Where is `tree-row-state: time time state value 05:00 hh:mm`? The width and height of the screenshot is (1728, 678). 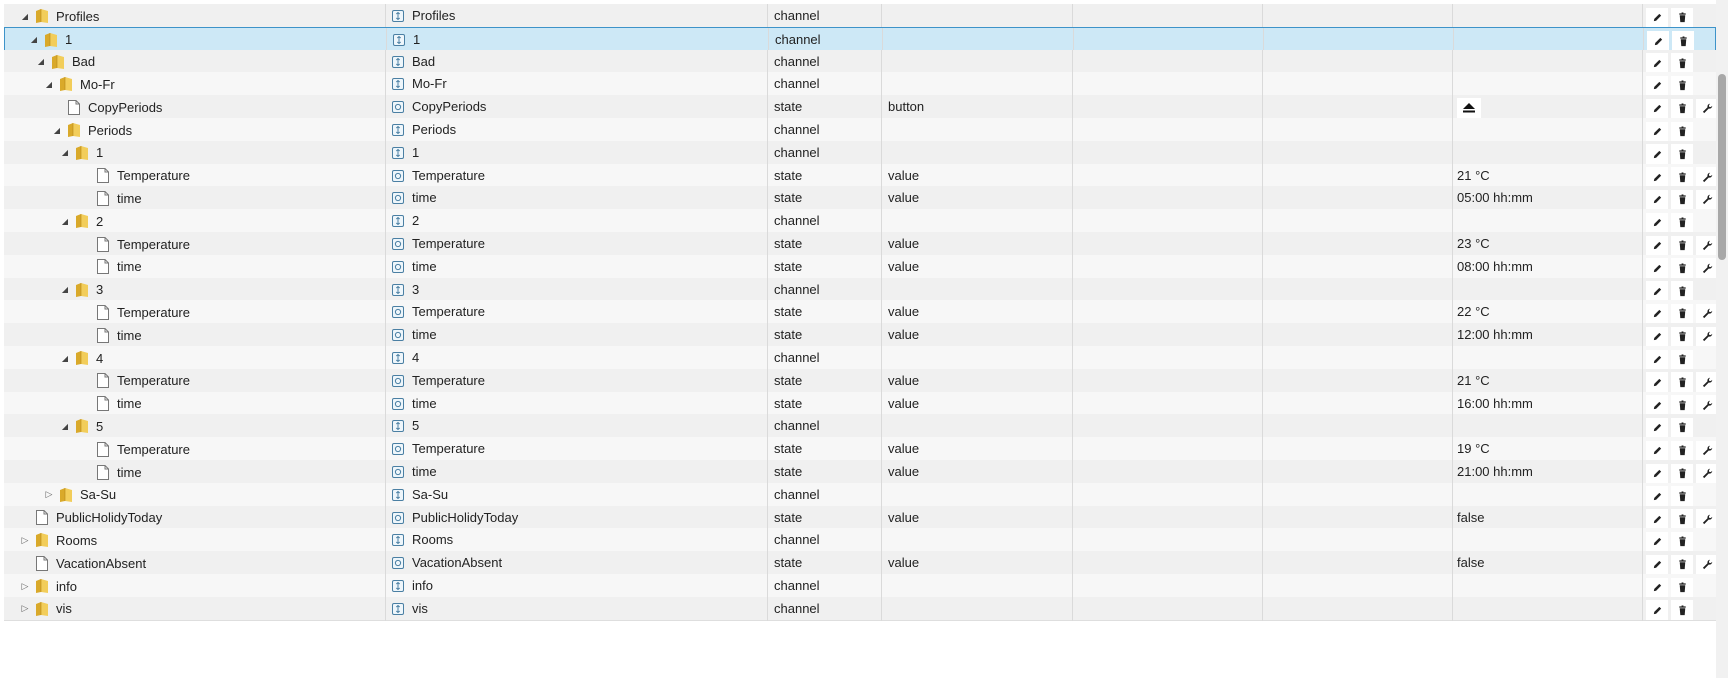 tree-row-state: time time state value 05:00 hh:mm is located at coordinates (860, 198).